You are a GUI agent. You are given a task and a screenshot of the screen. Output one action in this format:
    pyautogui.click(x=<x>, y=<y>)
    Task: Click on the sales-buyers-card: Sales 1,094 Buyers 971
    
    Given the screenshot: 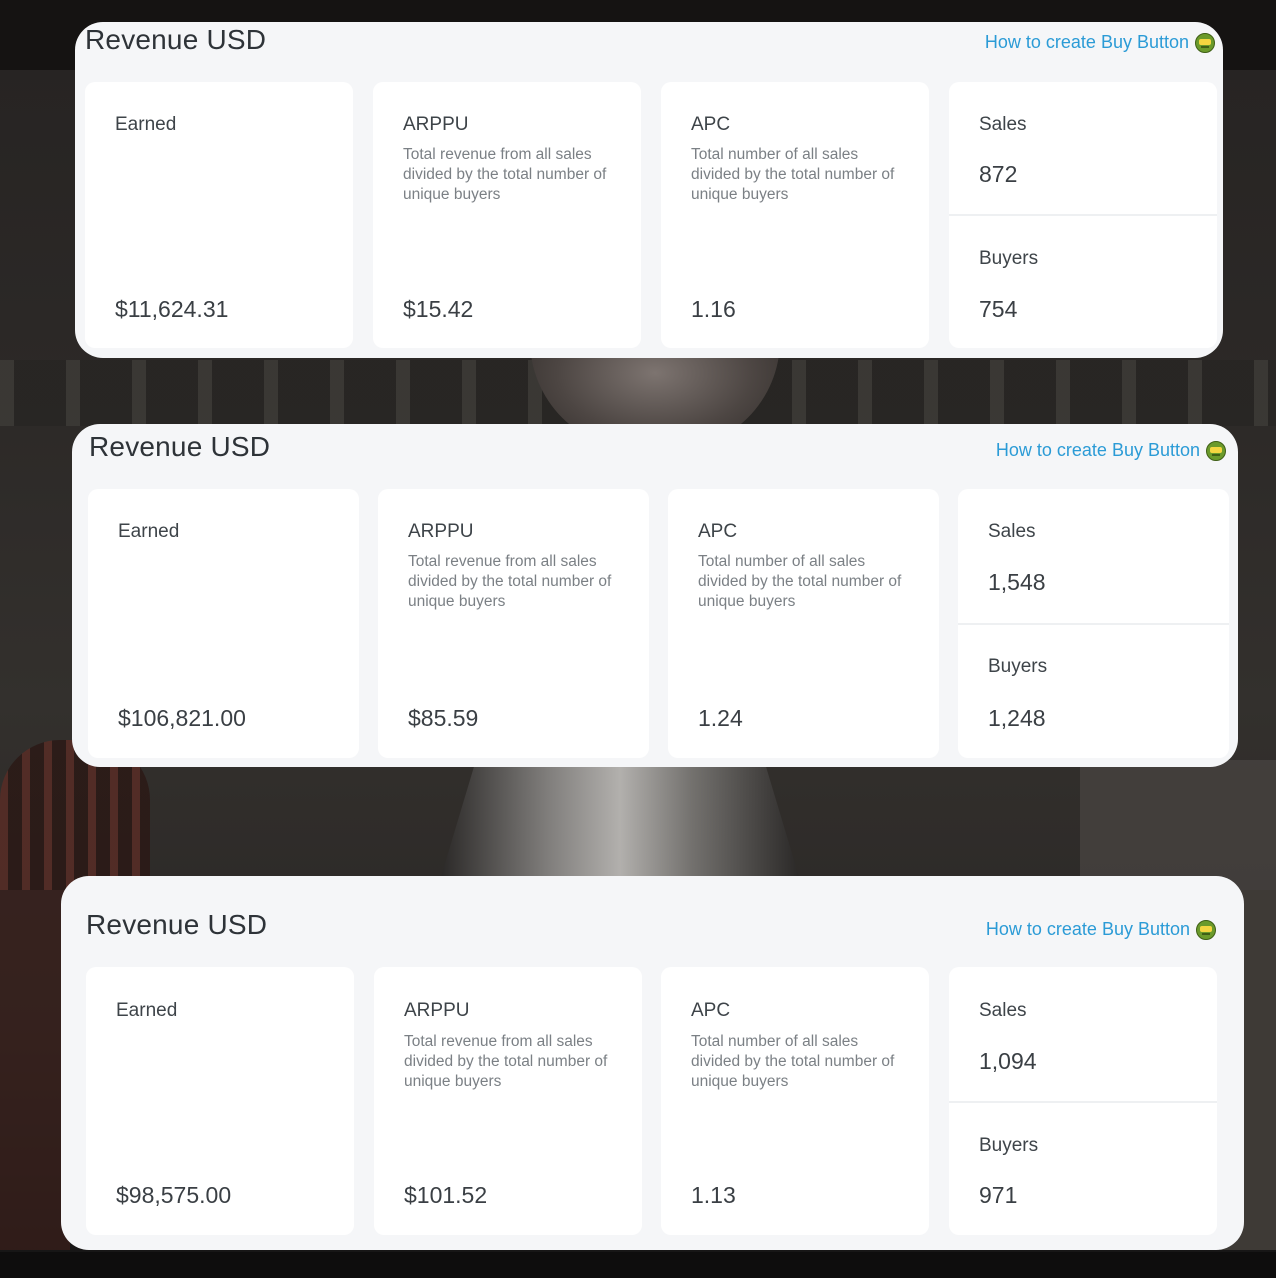 What is the action you would take?
    pyautogui.click(x=1083, y=1101)
    